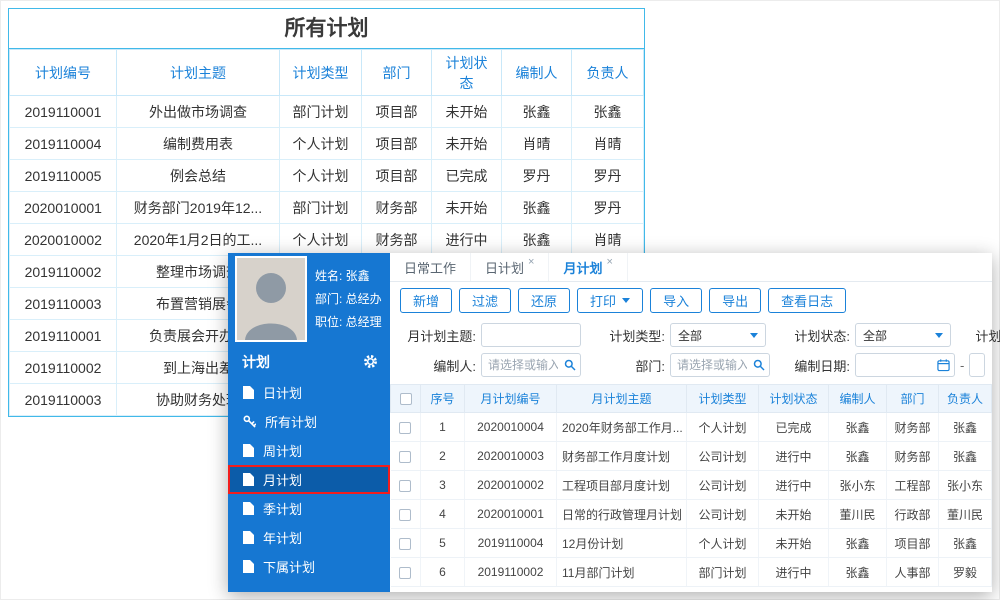  Describe the element at coordinates (454, 366) in the screenshot. I see `compiler-filter-label: 编制人:` at that location.